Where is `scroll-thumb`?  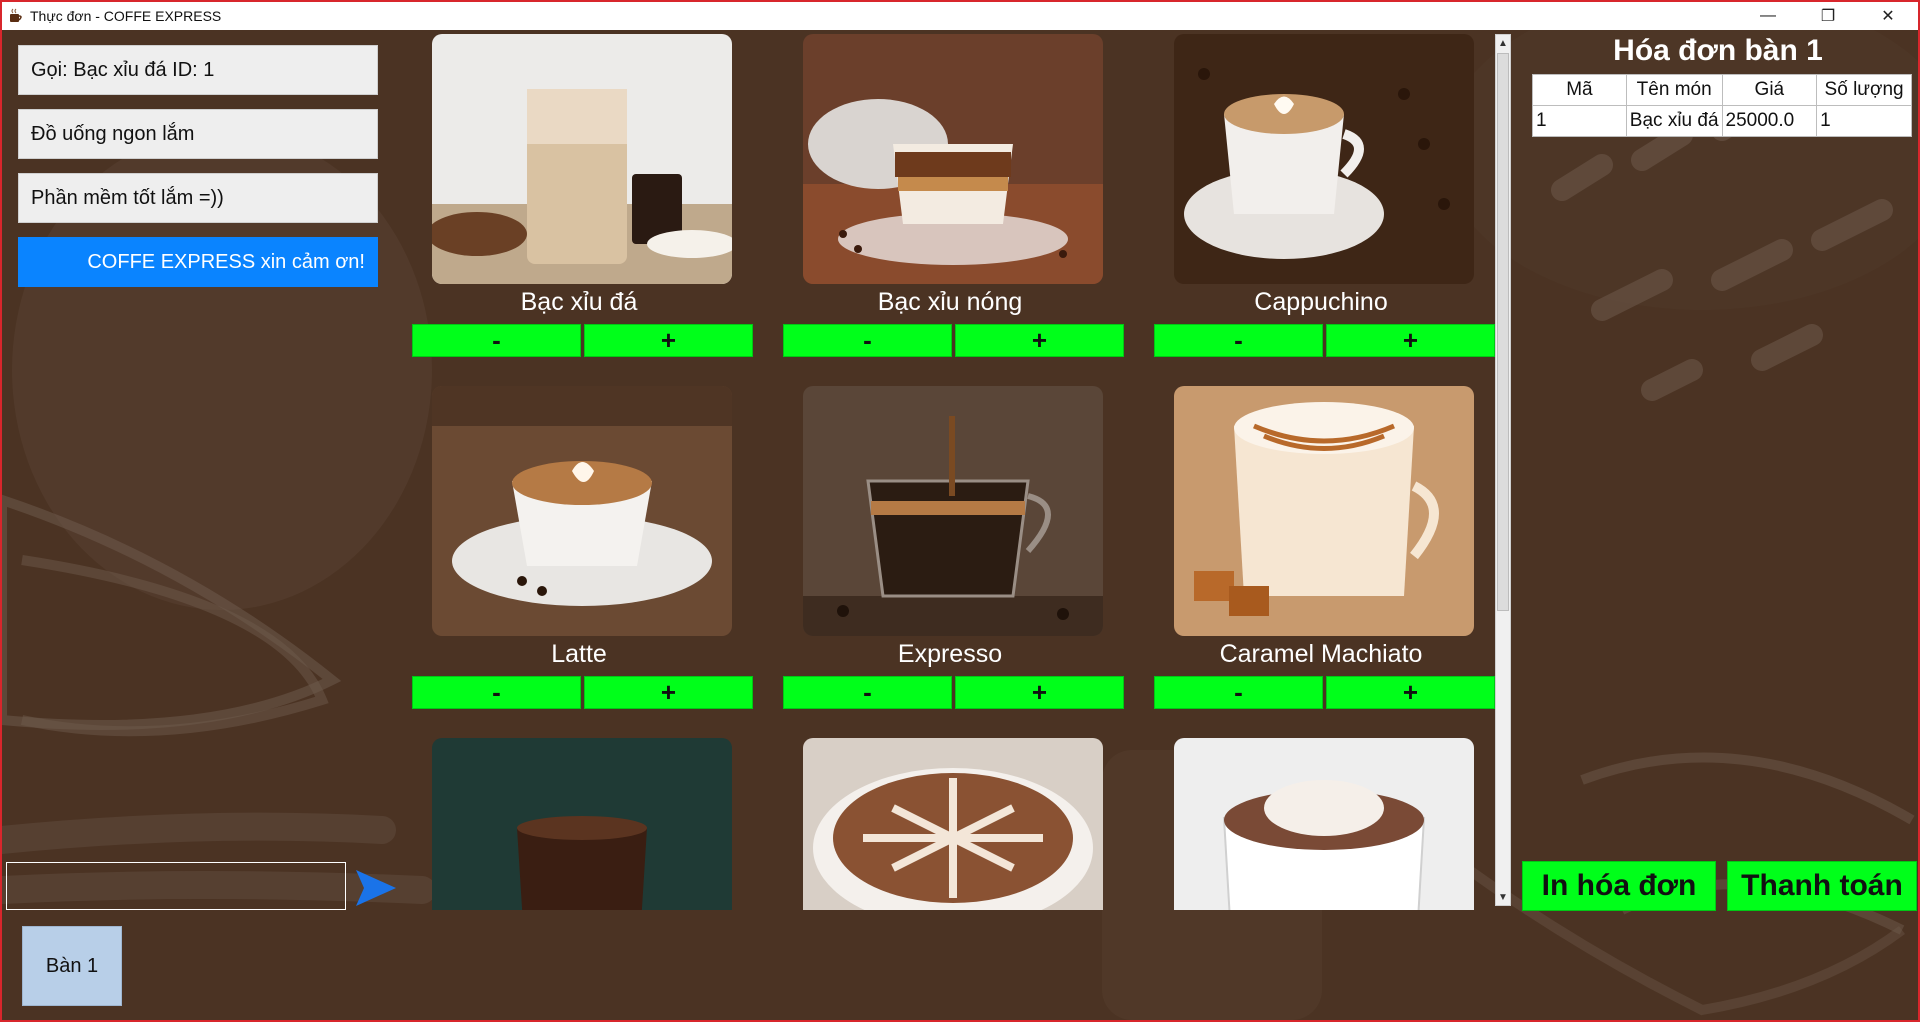 scroll-thumb is located at coordinates (1503, 332).